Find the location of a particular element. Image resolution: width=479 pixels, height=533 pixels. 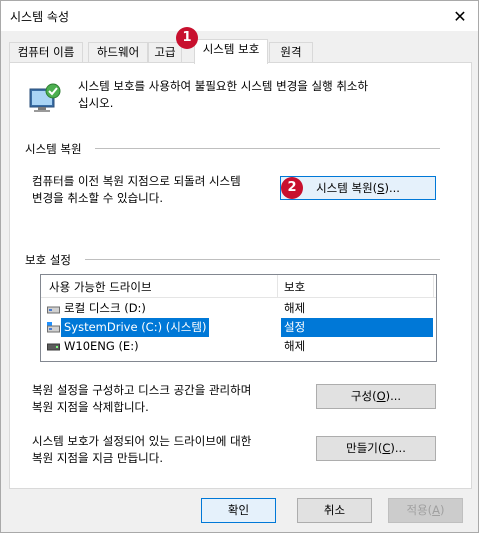

configure-label-pre: 구성( is located at coordinates (363, 396).